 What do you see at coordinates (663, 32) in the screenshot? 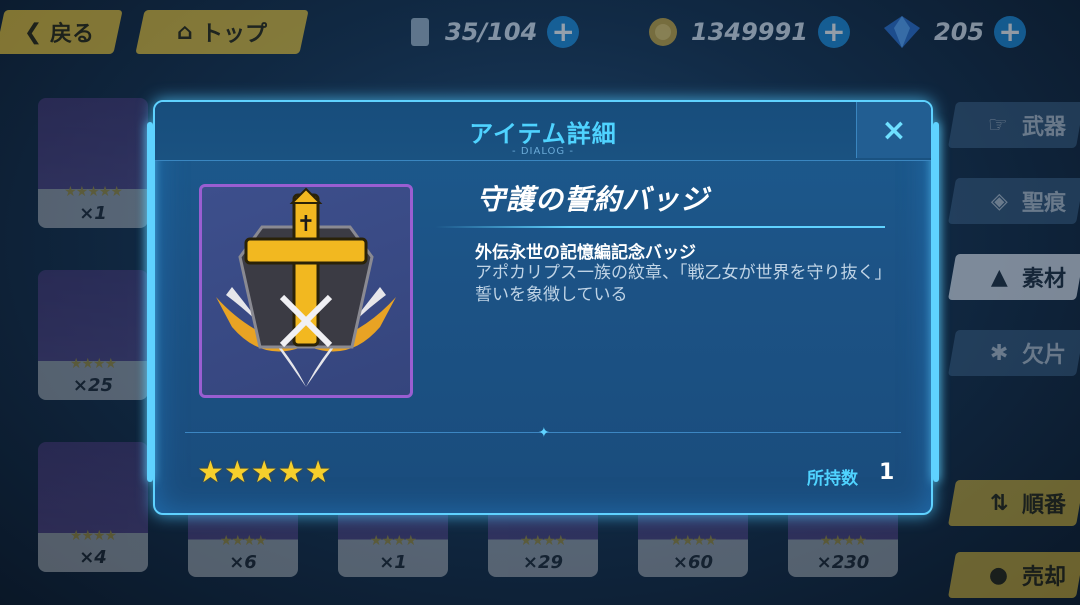
I see `coin-icon` at bounding box center [663, 32].